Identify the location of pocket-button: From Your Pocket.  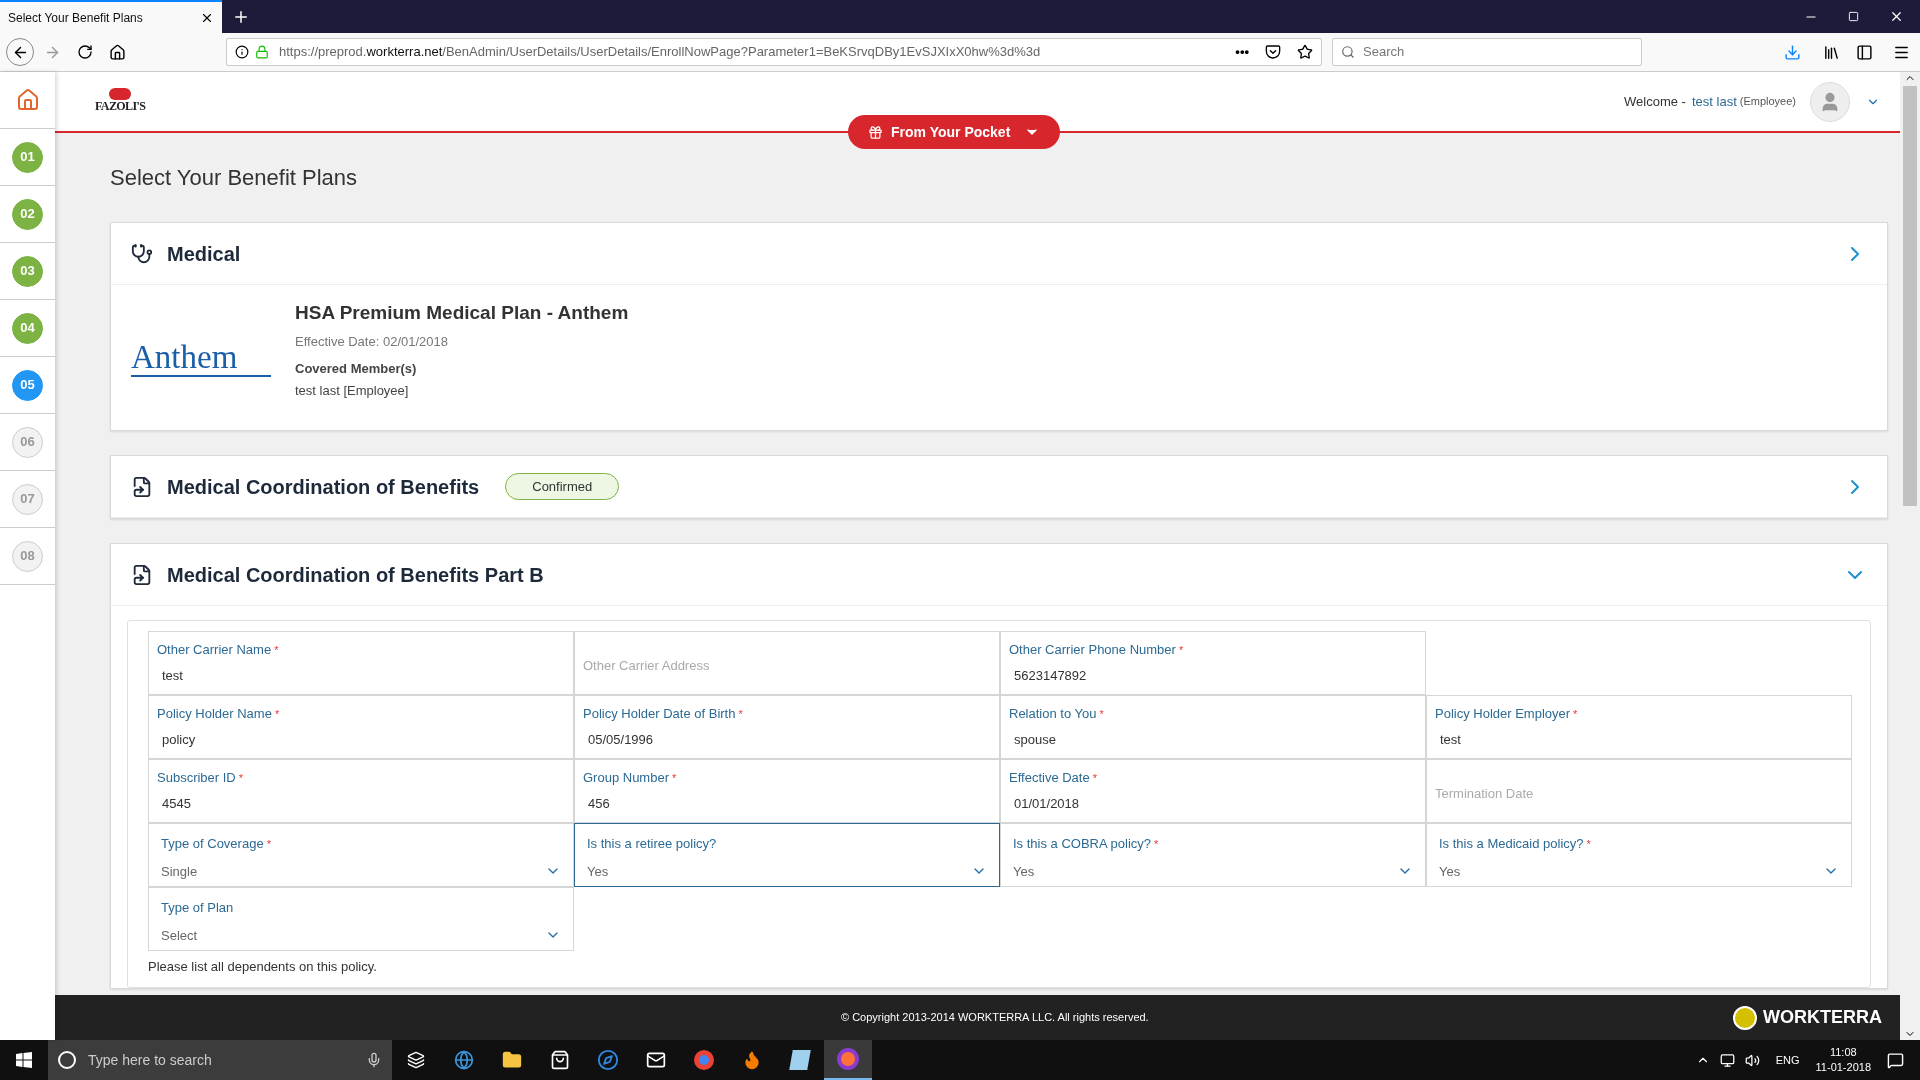
(954, 132).